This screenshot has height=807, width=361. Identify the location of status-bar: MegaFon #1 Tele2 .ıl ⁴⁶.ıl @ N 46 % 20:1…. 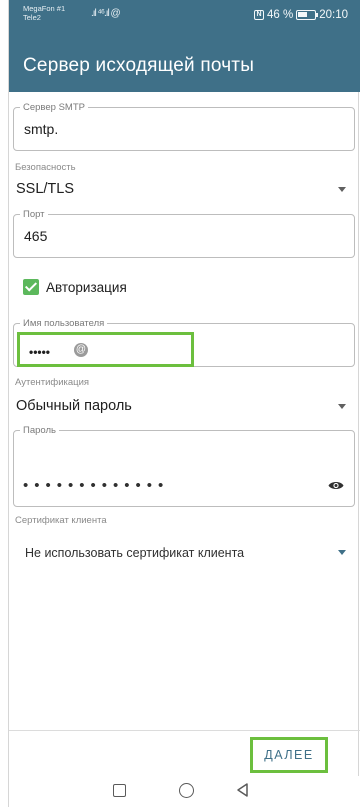
(184, 20).